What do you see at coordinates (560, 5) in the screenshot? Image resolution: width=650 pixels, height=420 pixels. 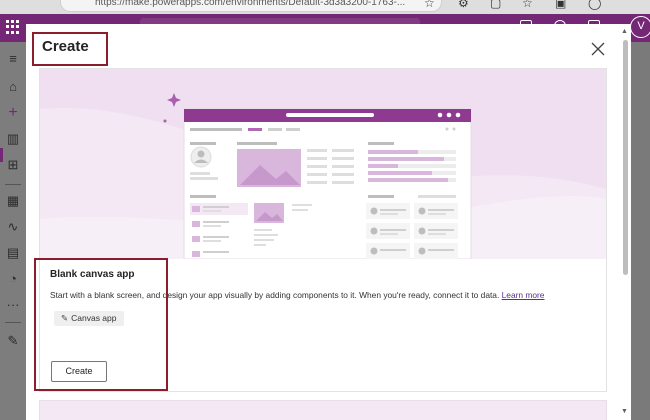 I see `collections-icon: ▣` at bounding box center [560, 5].